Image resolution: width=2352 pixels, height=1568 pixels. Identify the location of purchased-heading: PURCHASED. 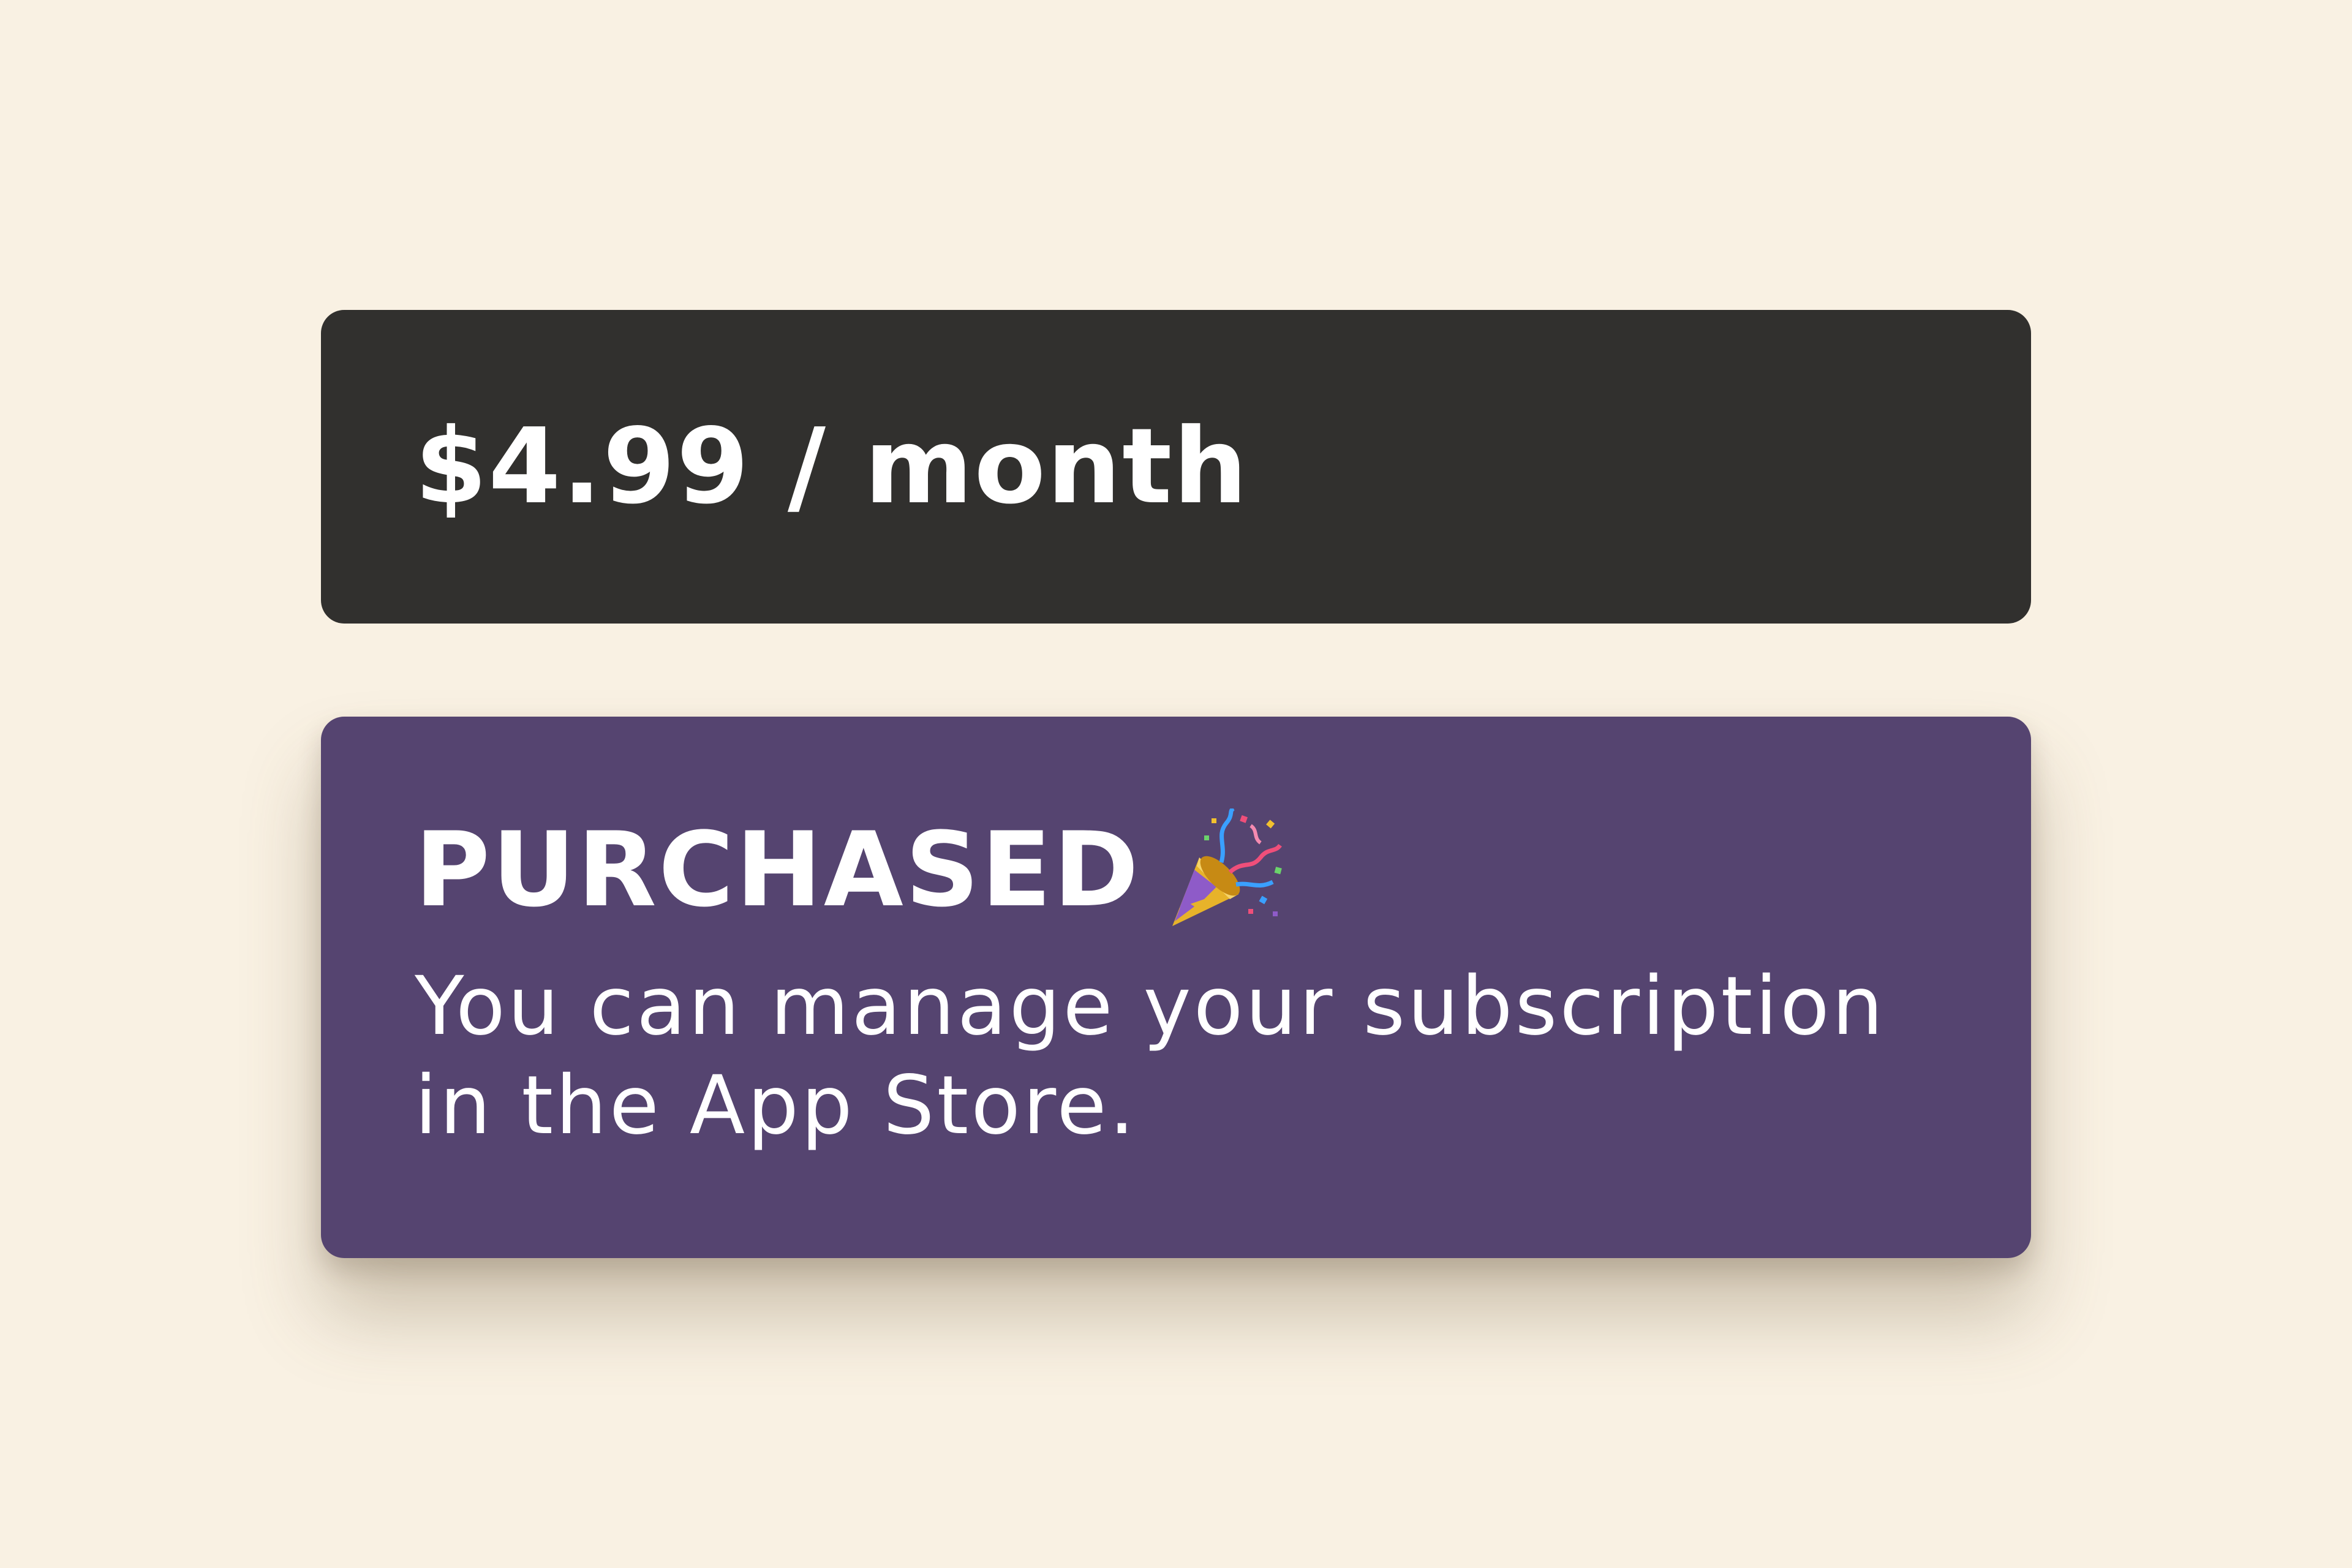
(850, 870).